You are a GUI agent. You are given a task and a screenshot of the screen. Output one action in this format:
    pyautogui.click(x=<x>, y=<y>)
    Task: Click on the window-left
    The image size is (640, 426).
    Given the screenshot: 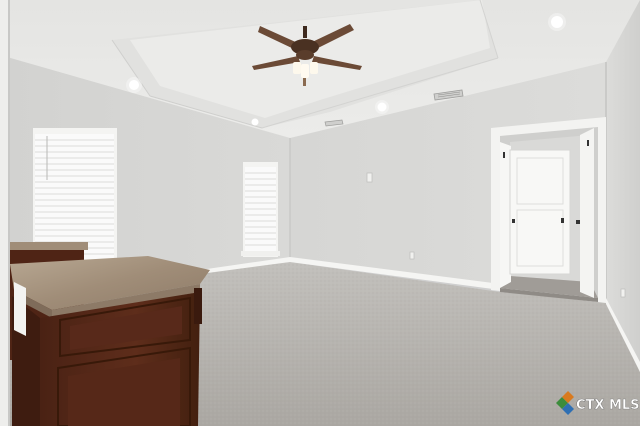 What is the action you would take?
    pyautogui.click(x=75, y=195)
    